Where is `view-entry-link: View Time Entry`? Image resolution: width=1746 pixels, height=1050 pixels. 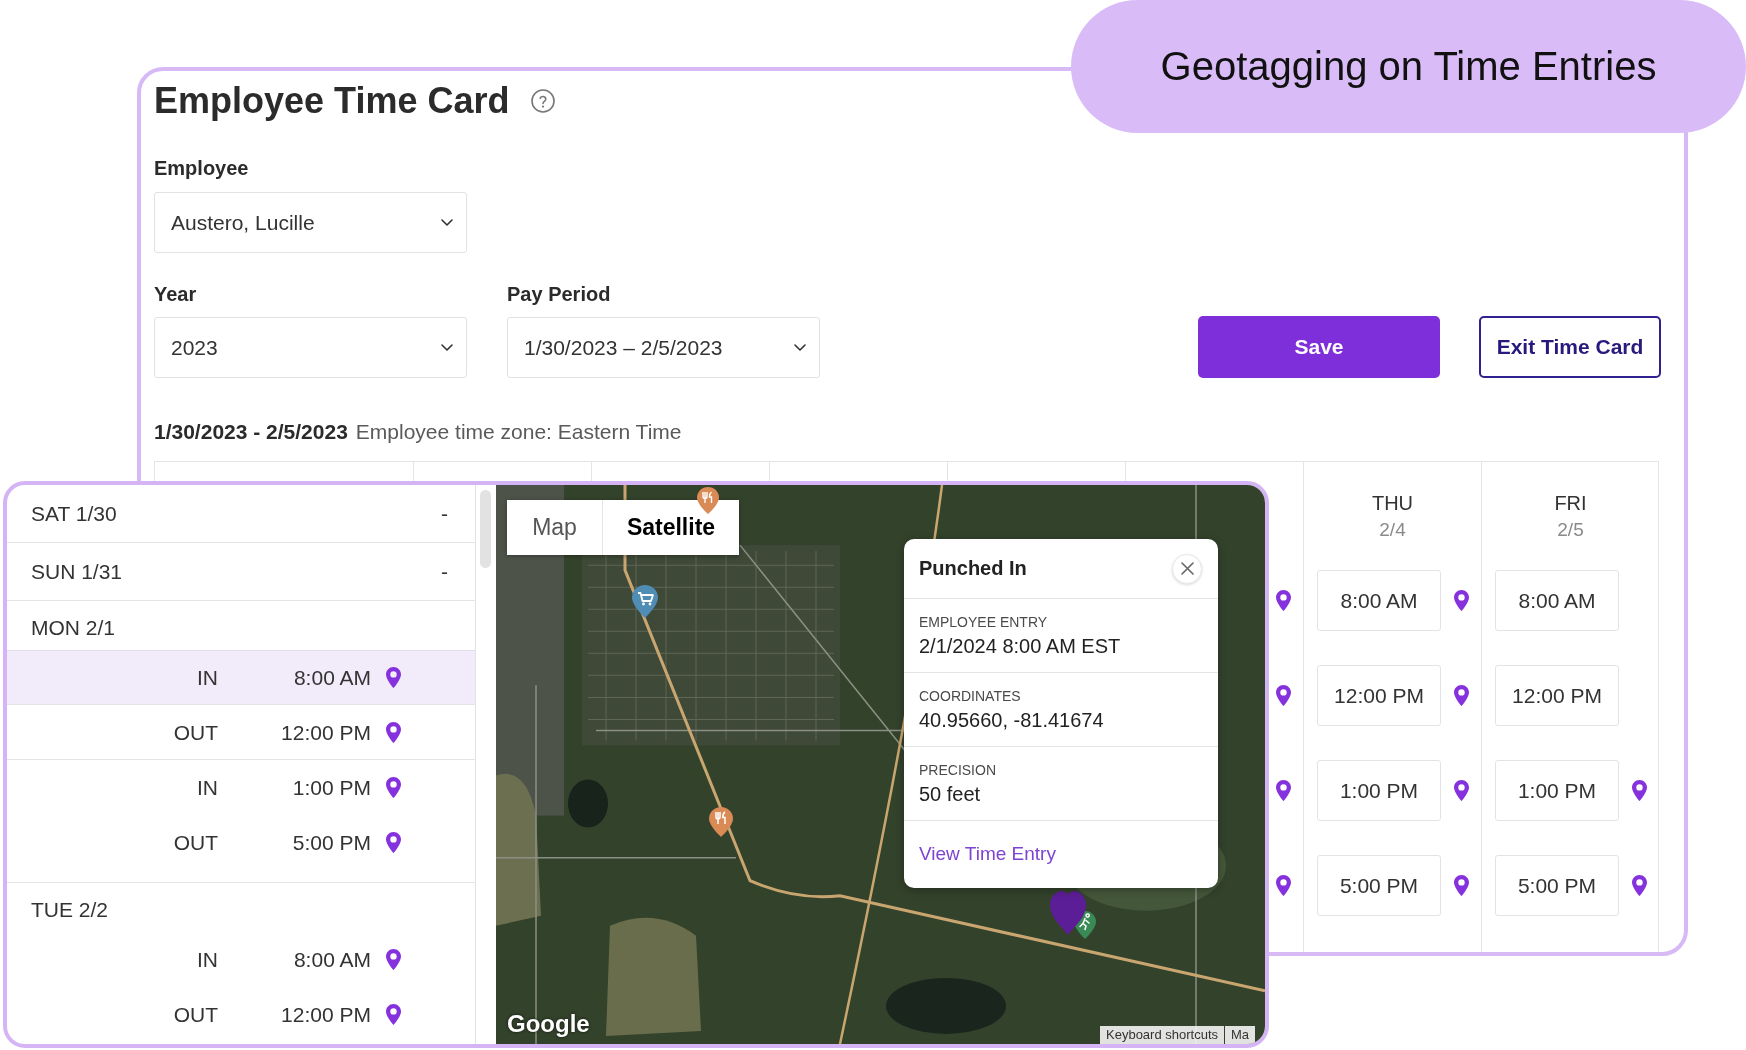
view-entry-link: View Time Entry is located at coordinates (987, 853).